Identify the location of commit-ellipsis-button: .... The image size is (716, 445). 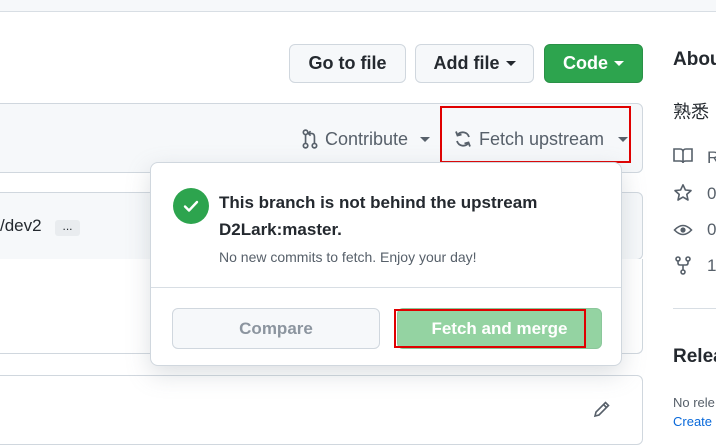
(67, 228).